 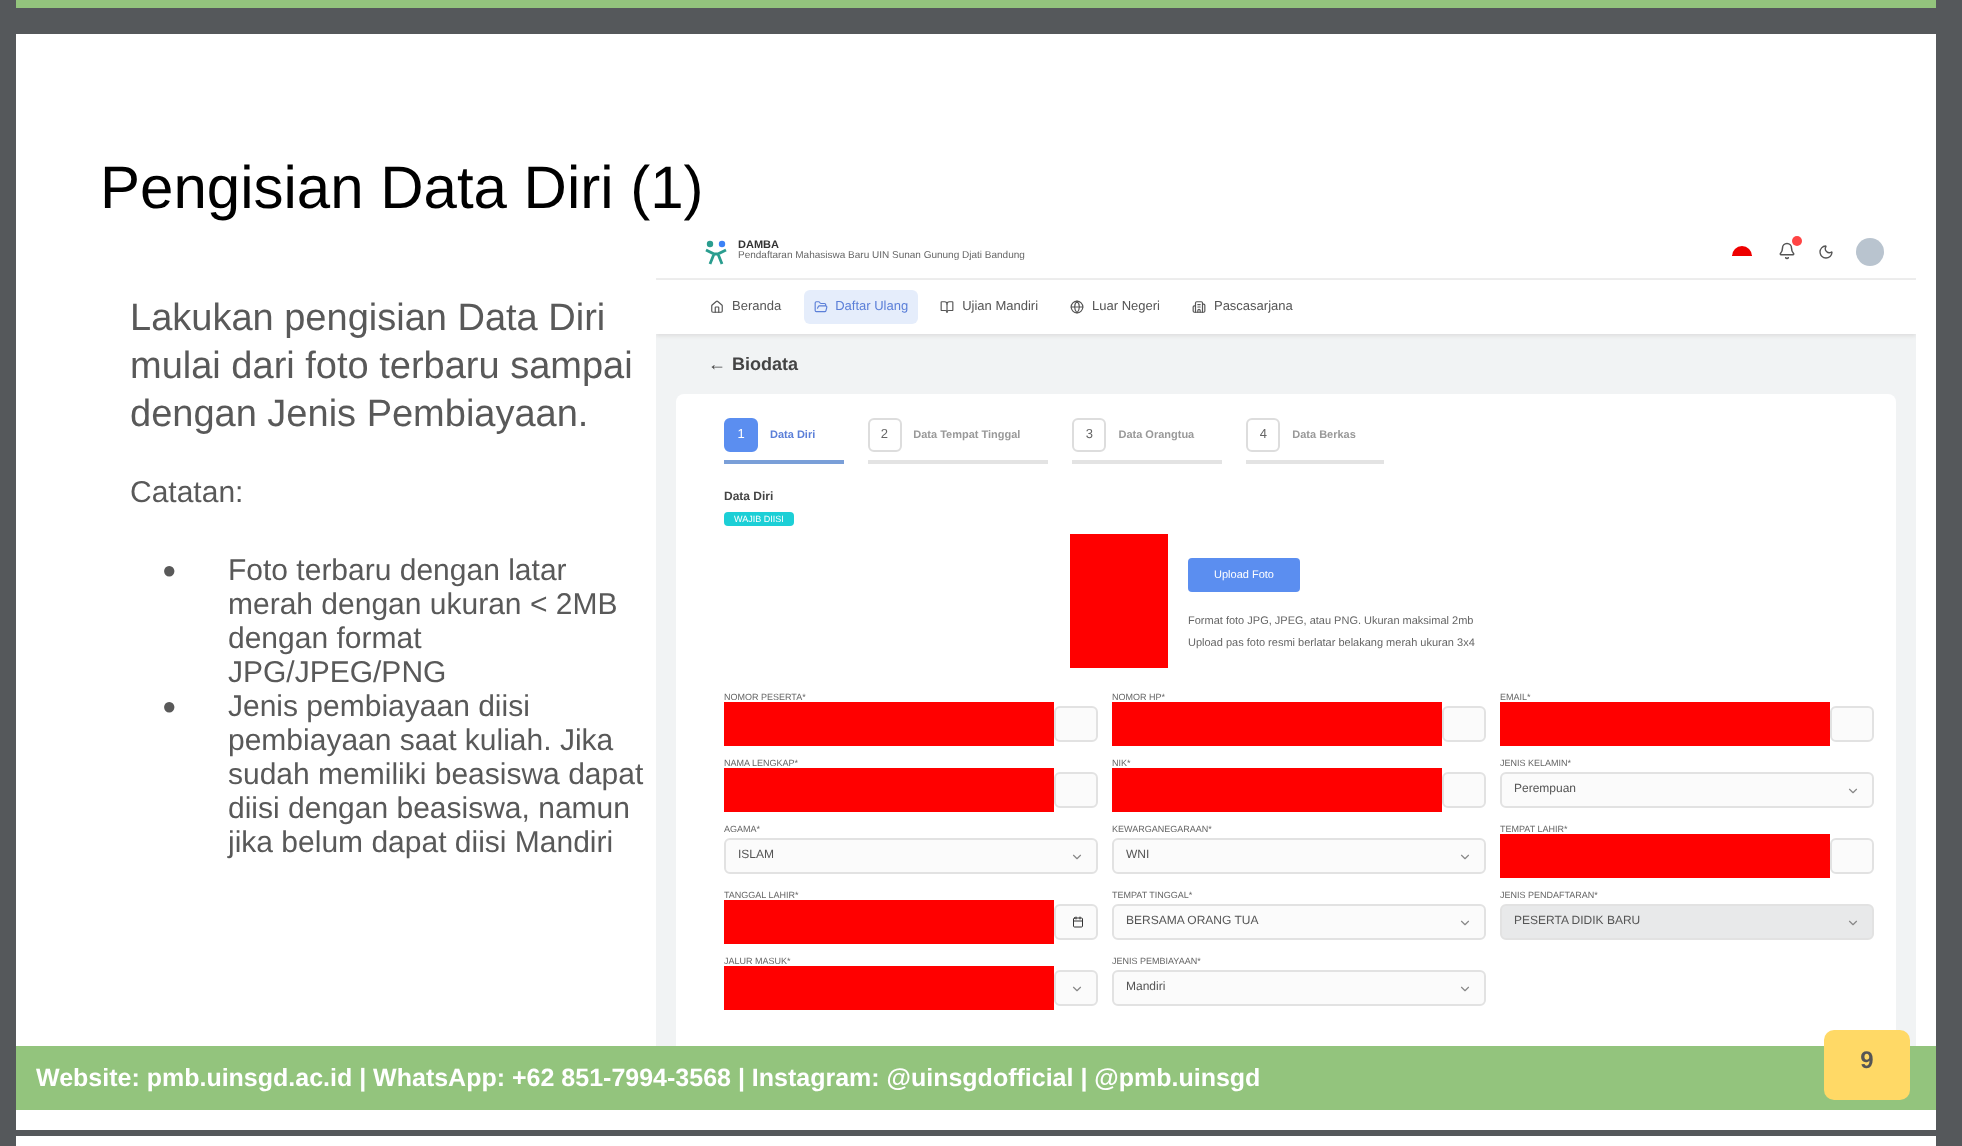 I want to click on back-arrow: ←, so click(x=717, y=364).